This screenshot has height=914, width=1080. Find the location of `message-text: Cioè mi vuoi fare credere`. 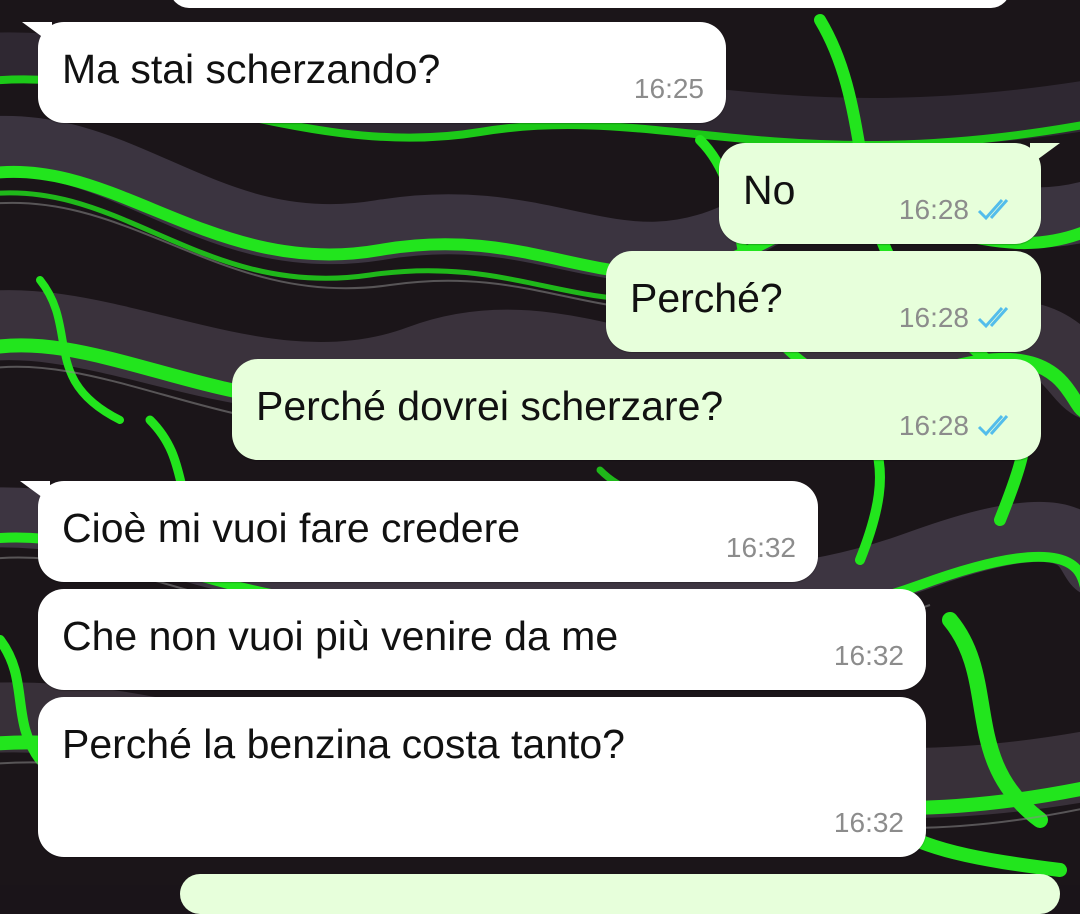

message-text: Cioè mi vuoi fare credere is located at coordinates (291, 528).